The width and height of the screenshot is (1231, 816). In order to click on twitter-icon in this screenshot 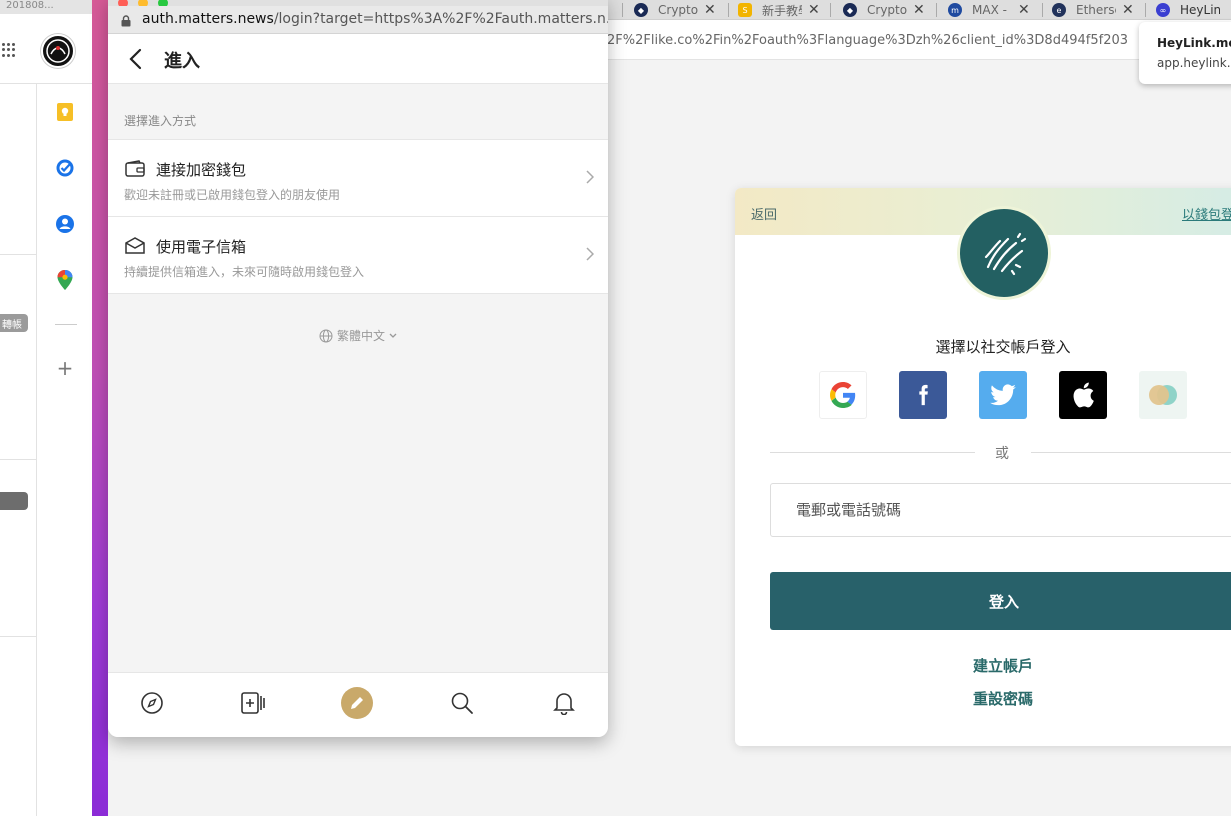, I will do `click(1003, 395)`.